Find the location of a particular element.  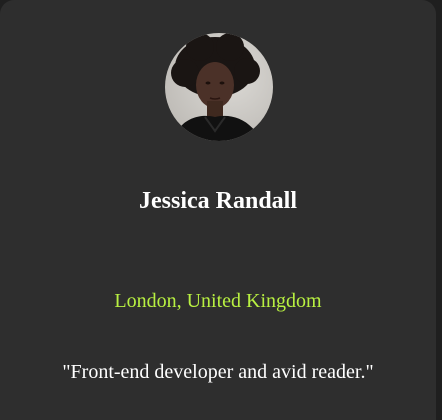

profile-photo-icon is located at coordinates (219, 87).